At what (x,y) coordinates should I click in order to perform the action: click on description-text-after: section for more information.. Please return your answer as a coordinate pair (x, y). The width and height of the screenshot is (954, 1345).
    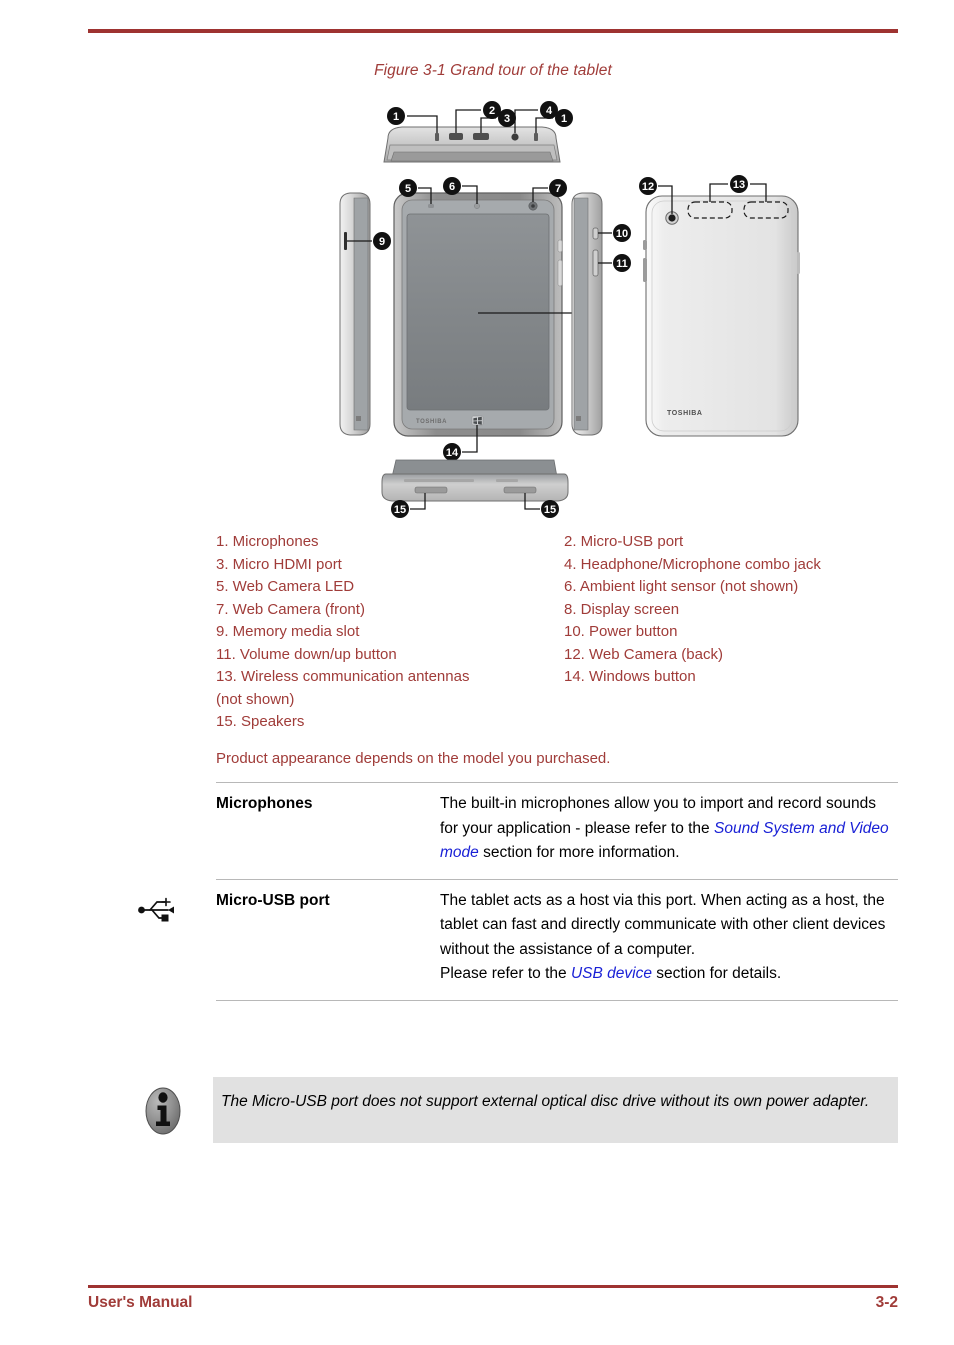
    Looking at the image, I should click on (579, 852).